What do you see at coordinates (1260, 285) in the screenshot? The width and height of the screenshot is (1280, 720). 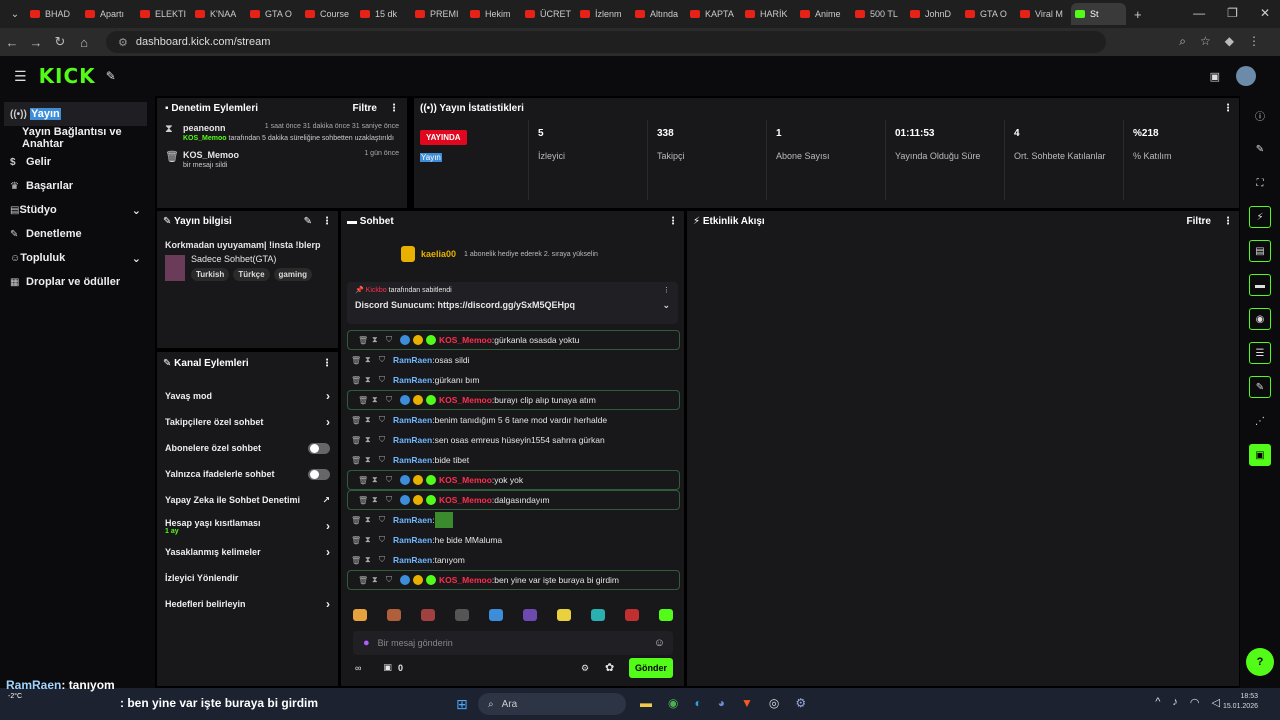 I see `chat-icon: ▬` at bounding box center [1260, 285].